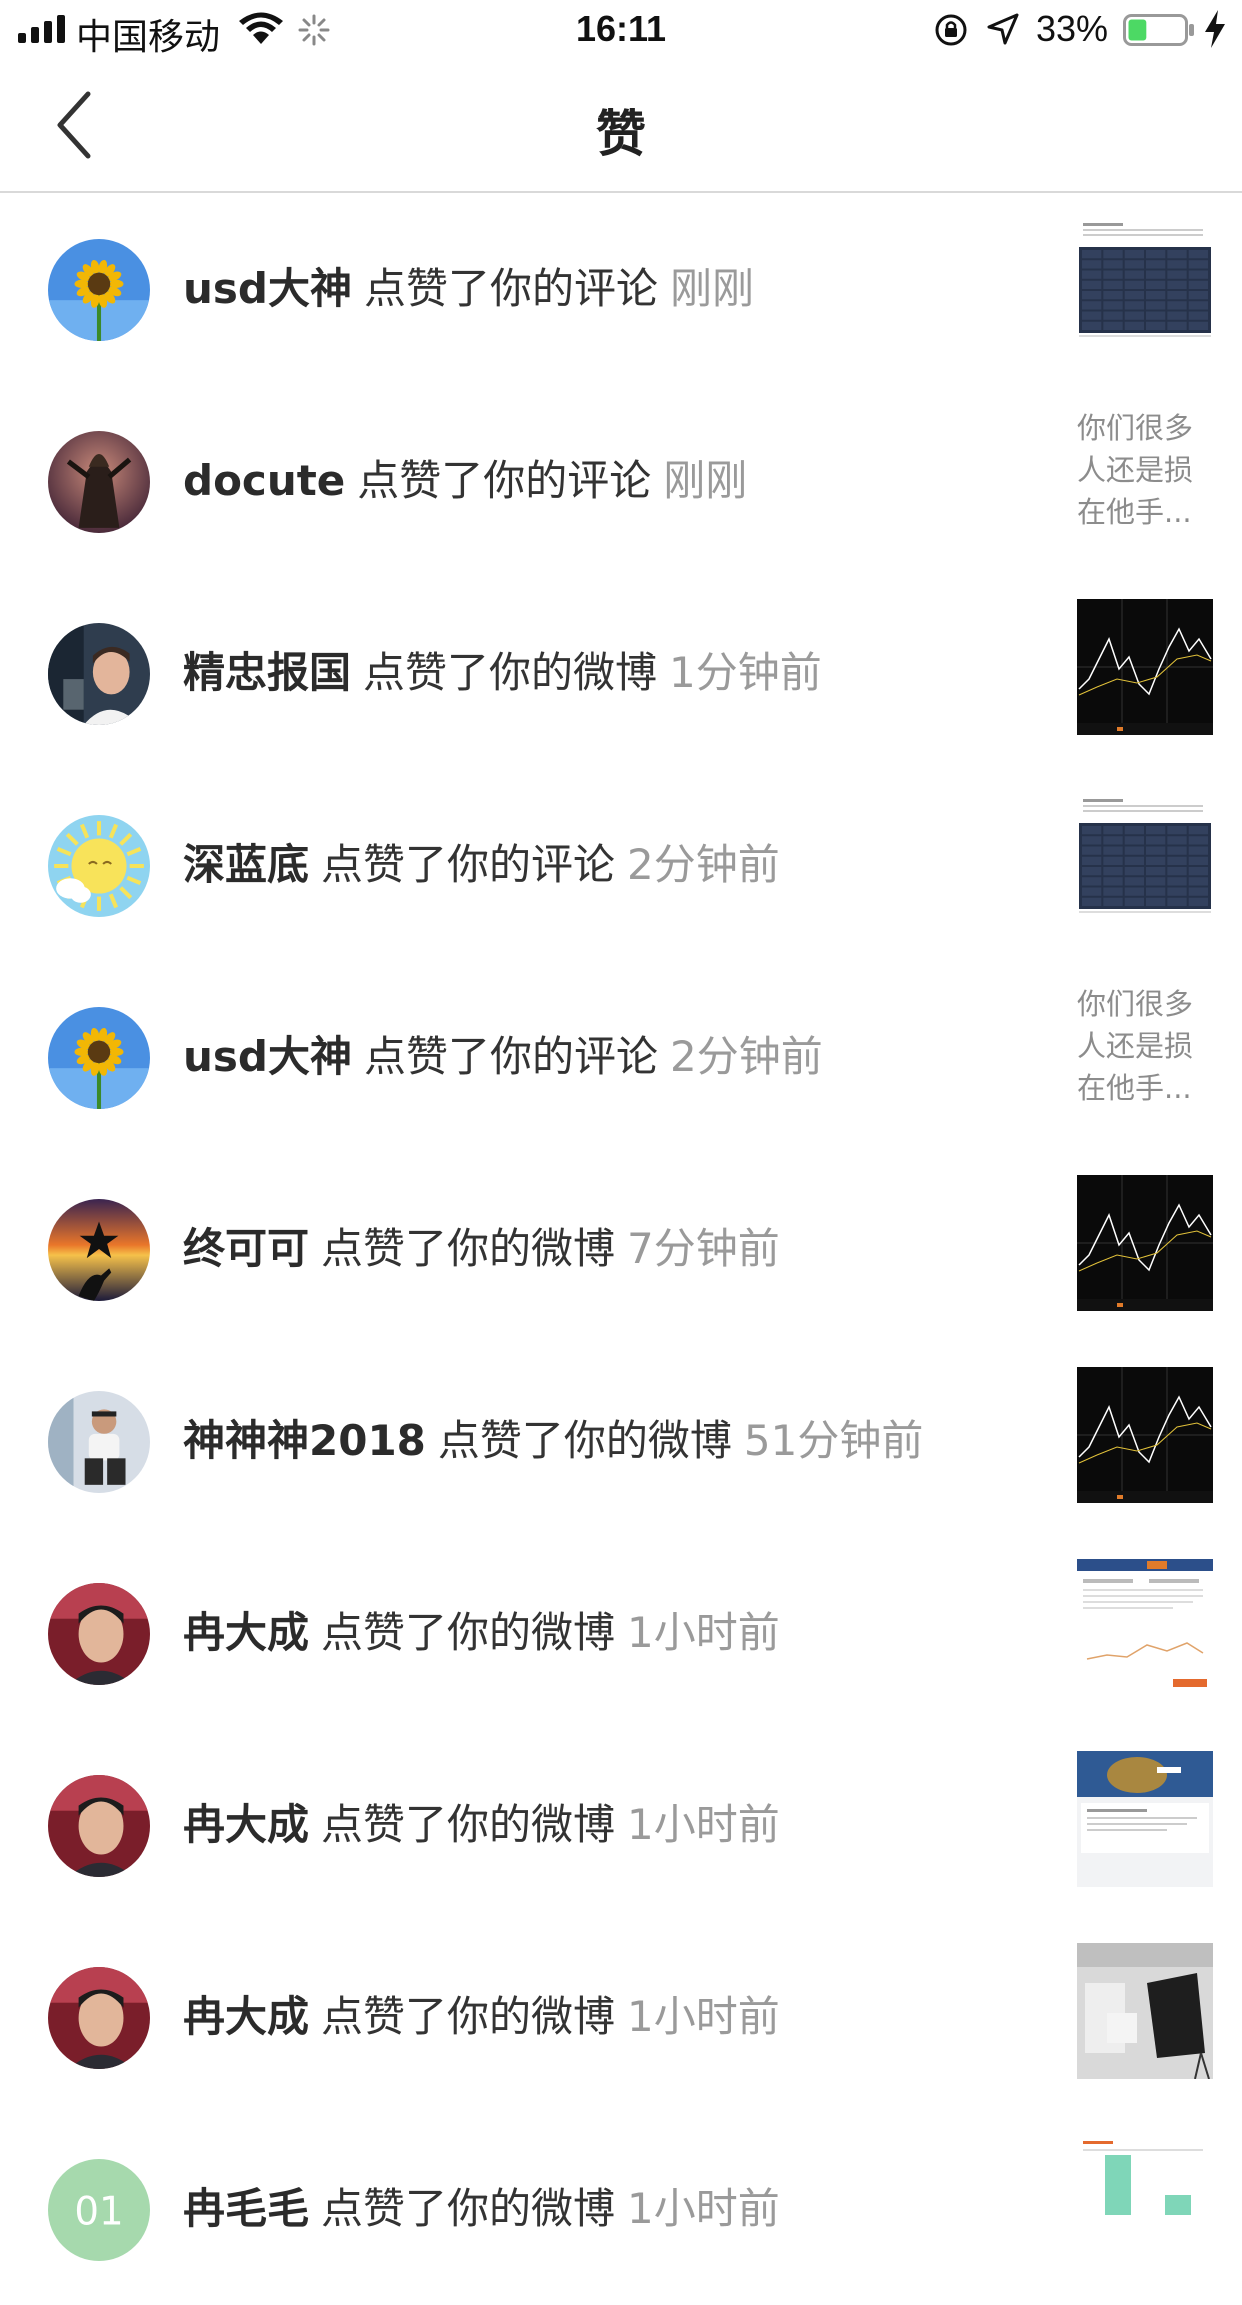  Describe the element at coordinates (246, 864) in the screenshot. I see `user-name: 深蓝底` at that location.